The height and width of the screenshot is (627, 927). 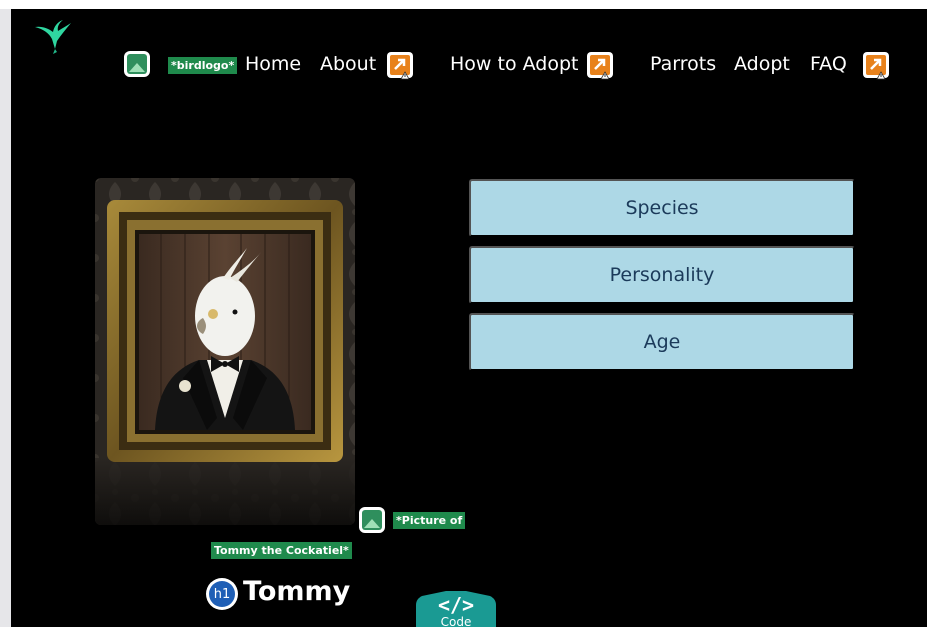 I want to click on accordion-personality-button: Personality, so click(x=662, y=275).